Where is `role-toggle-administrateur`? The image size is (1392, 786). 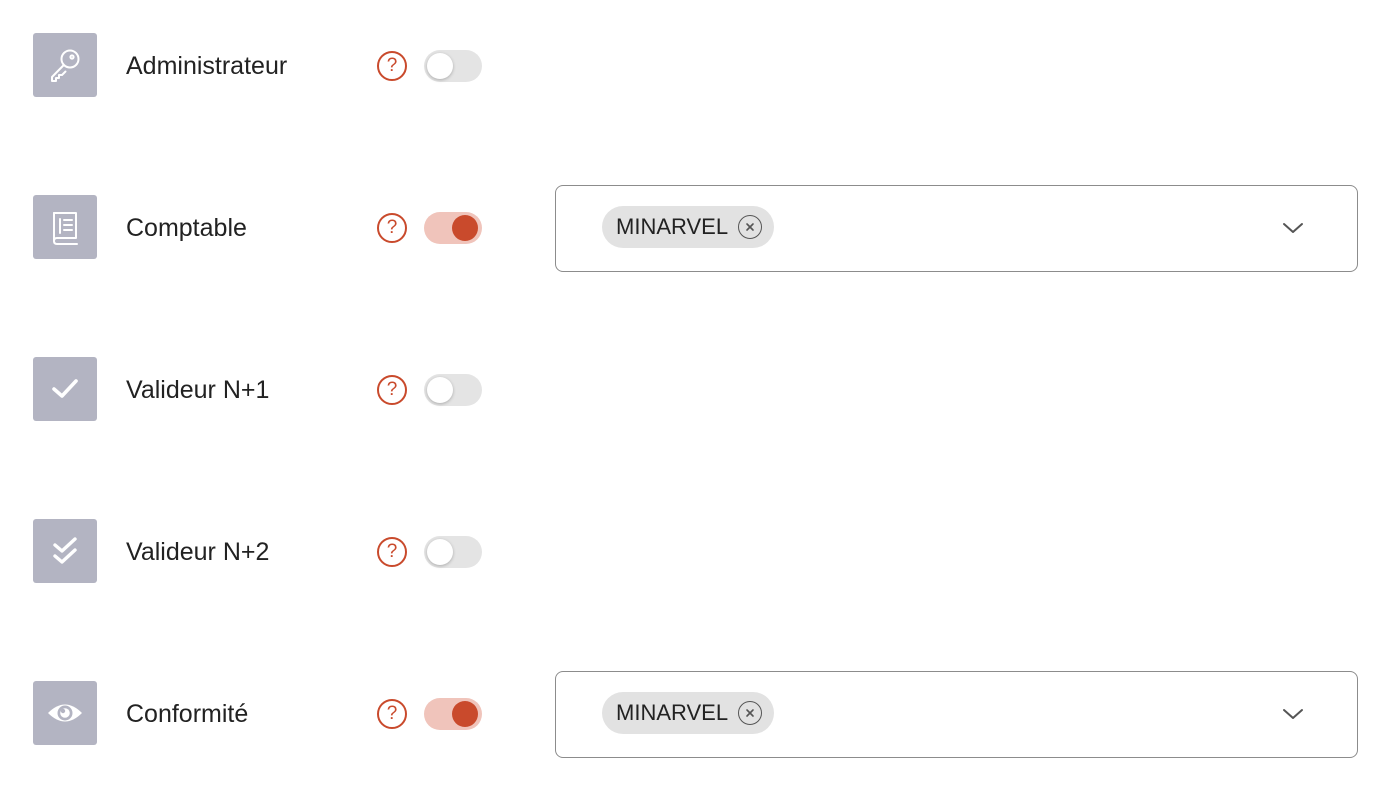
role-toggle-administrateur is located at coordinates (453, 66).